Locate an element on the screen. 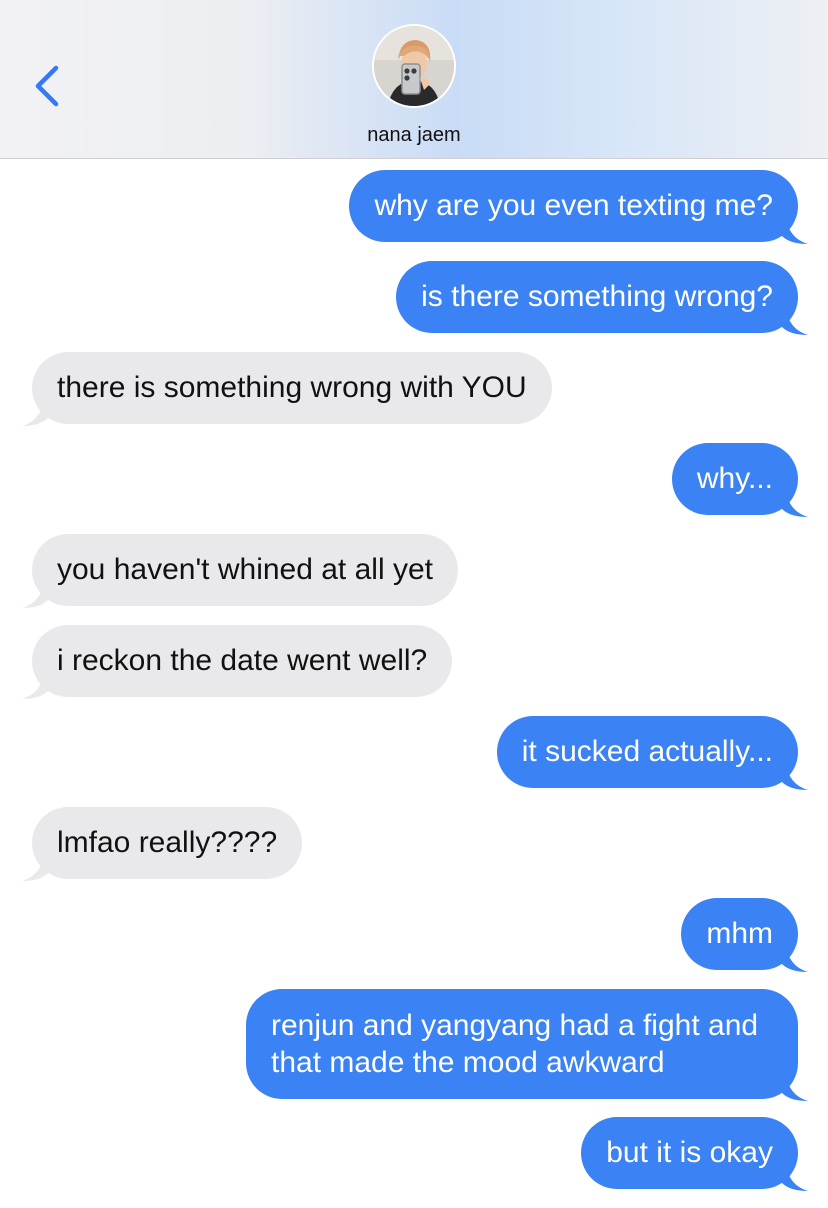 The width and height of the screenshot is (828, 1208). message-row: there is something wrong with YOU is located at coordinates (414, 397).